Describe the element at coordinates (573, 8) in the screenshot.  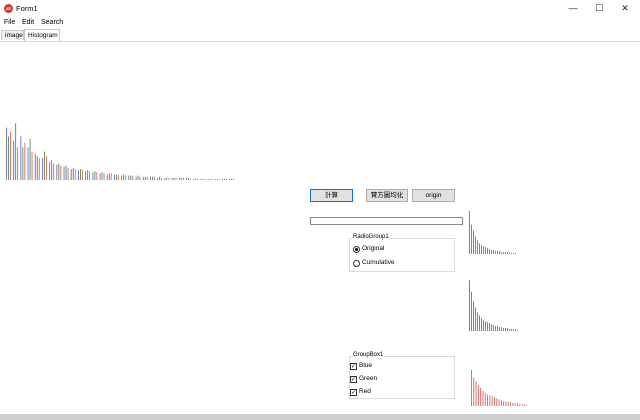
I see `minimize-button: —` at that location.